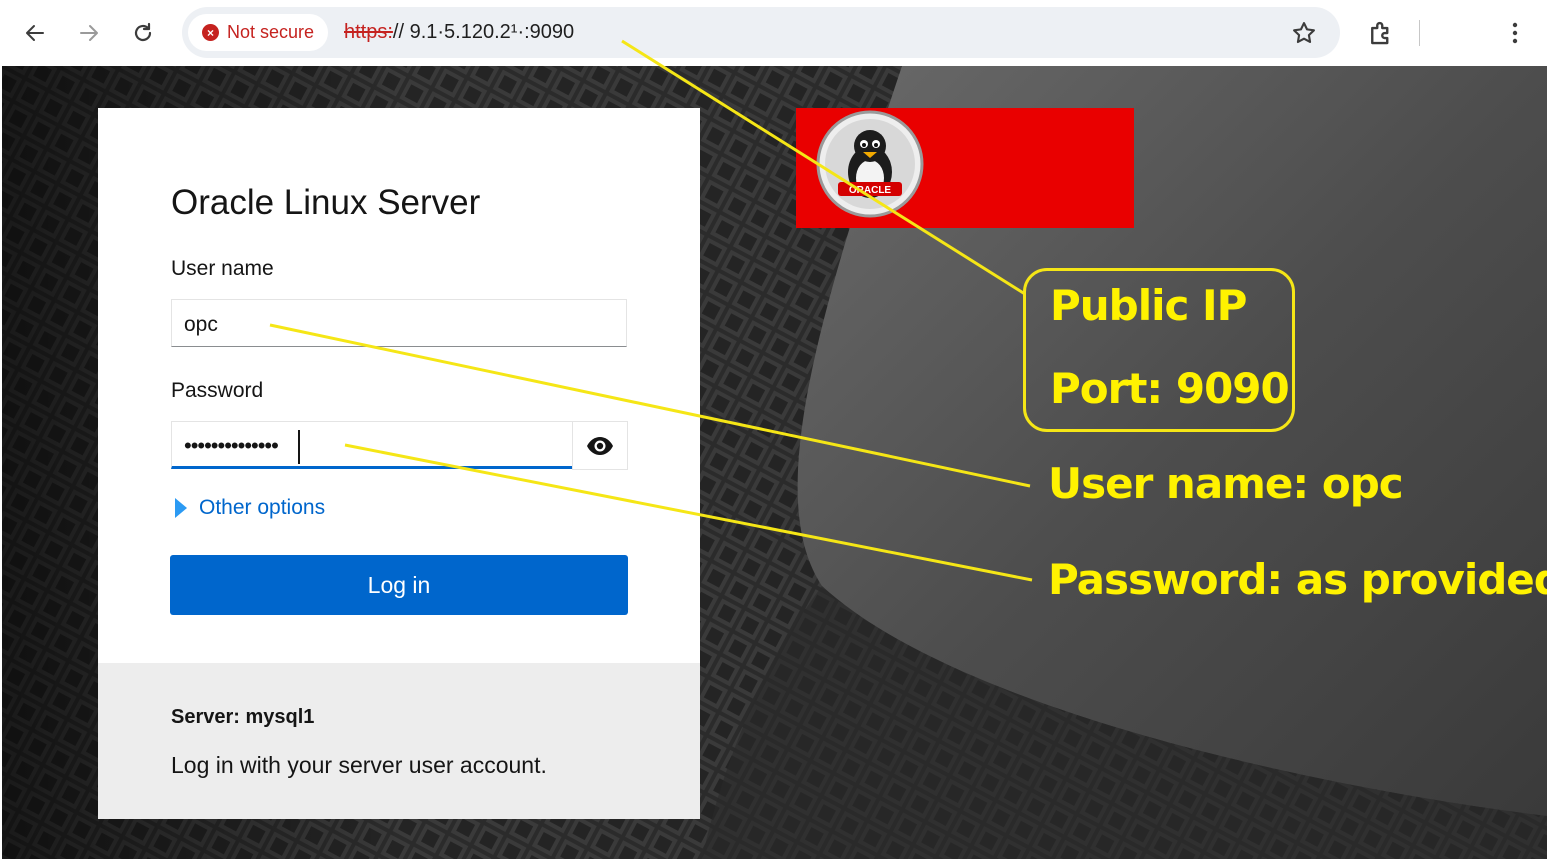 Image resolution: width=1548 pixels, height=859 pixels. Describe the element at coordinates (243, 717) in the screenshot. I see `server-name: Server: mysql1` at that location.